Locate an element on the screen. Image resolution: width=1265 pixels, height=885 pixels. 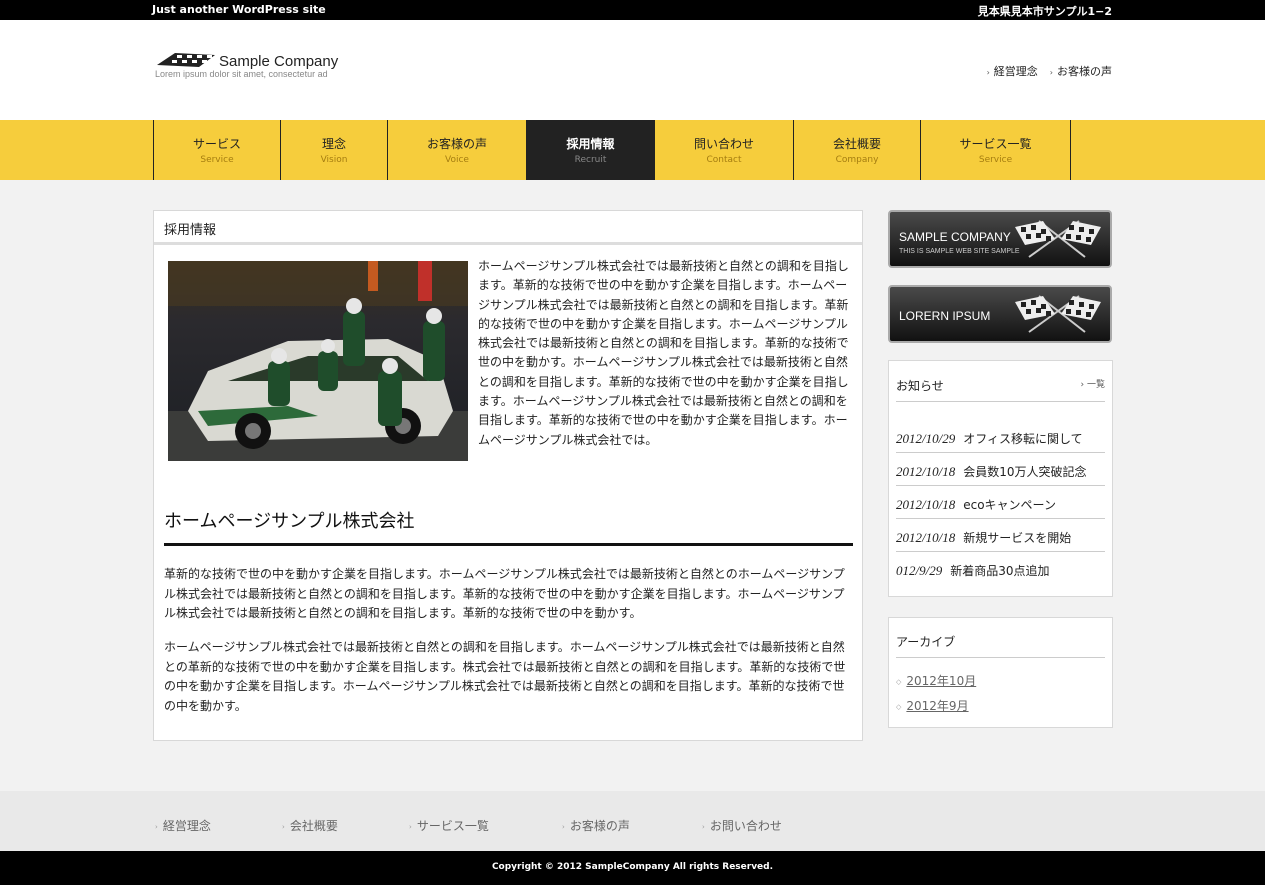
news-item: 012/9/29 新着商品30点追加 is located at coordinates (1000, 568).